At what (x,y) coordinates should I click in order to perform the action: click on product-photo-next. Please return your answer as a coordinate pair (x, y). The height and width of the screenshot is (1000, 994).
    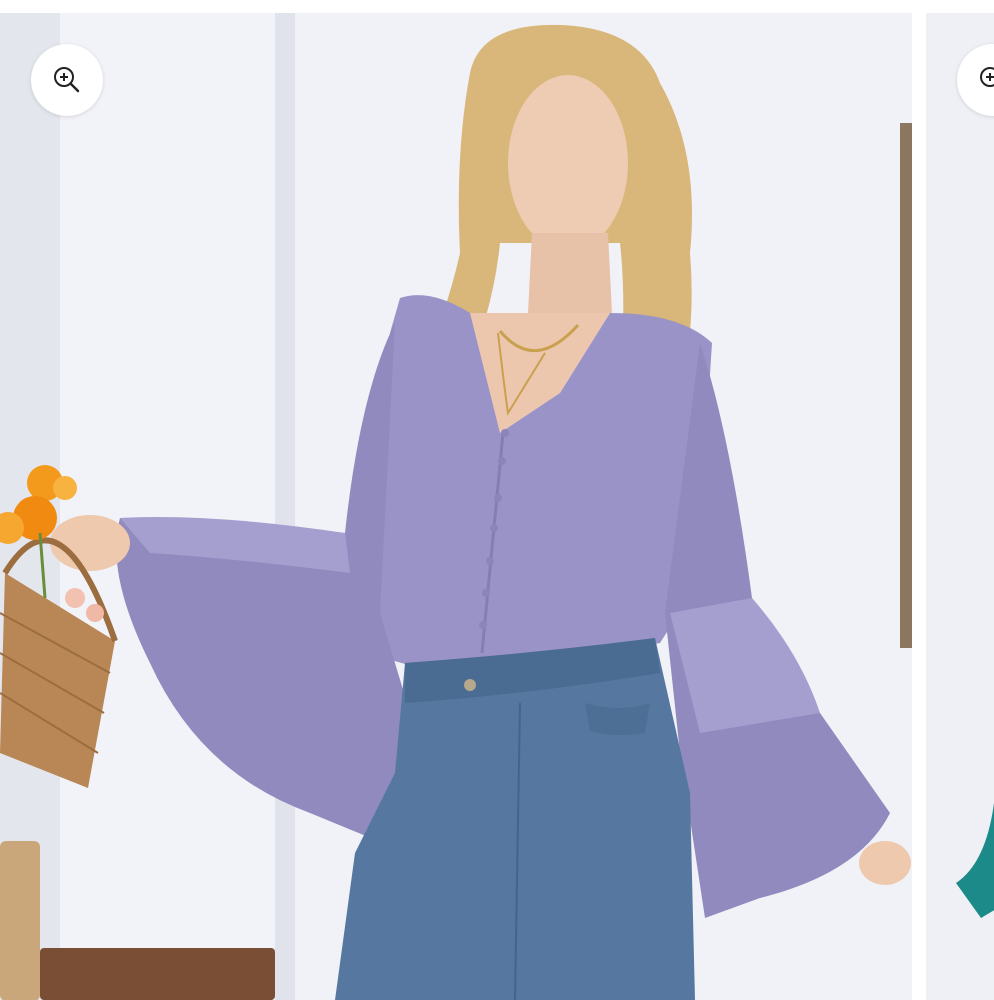
    Looking at the image, I should click on (960, 506).